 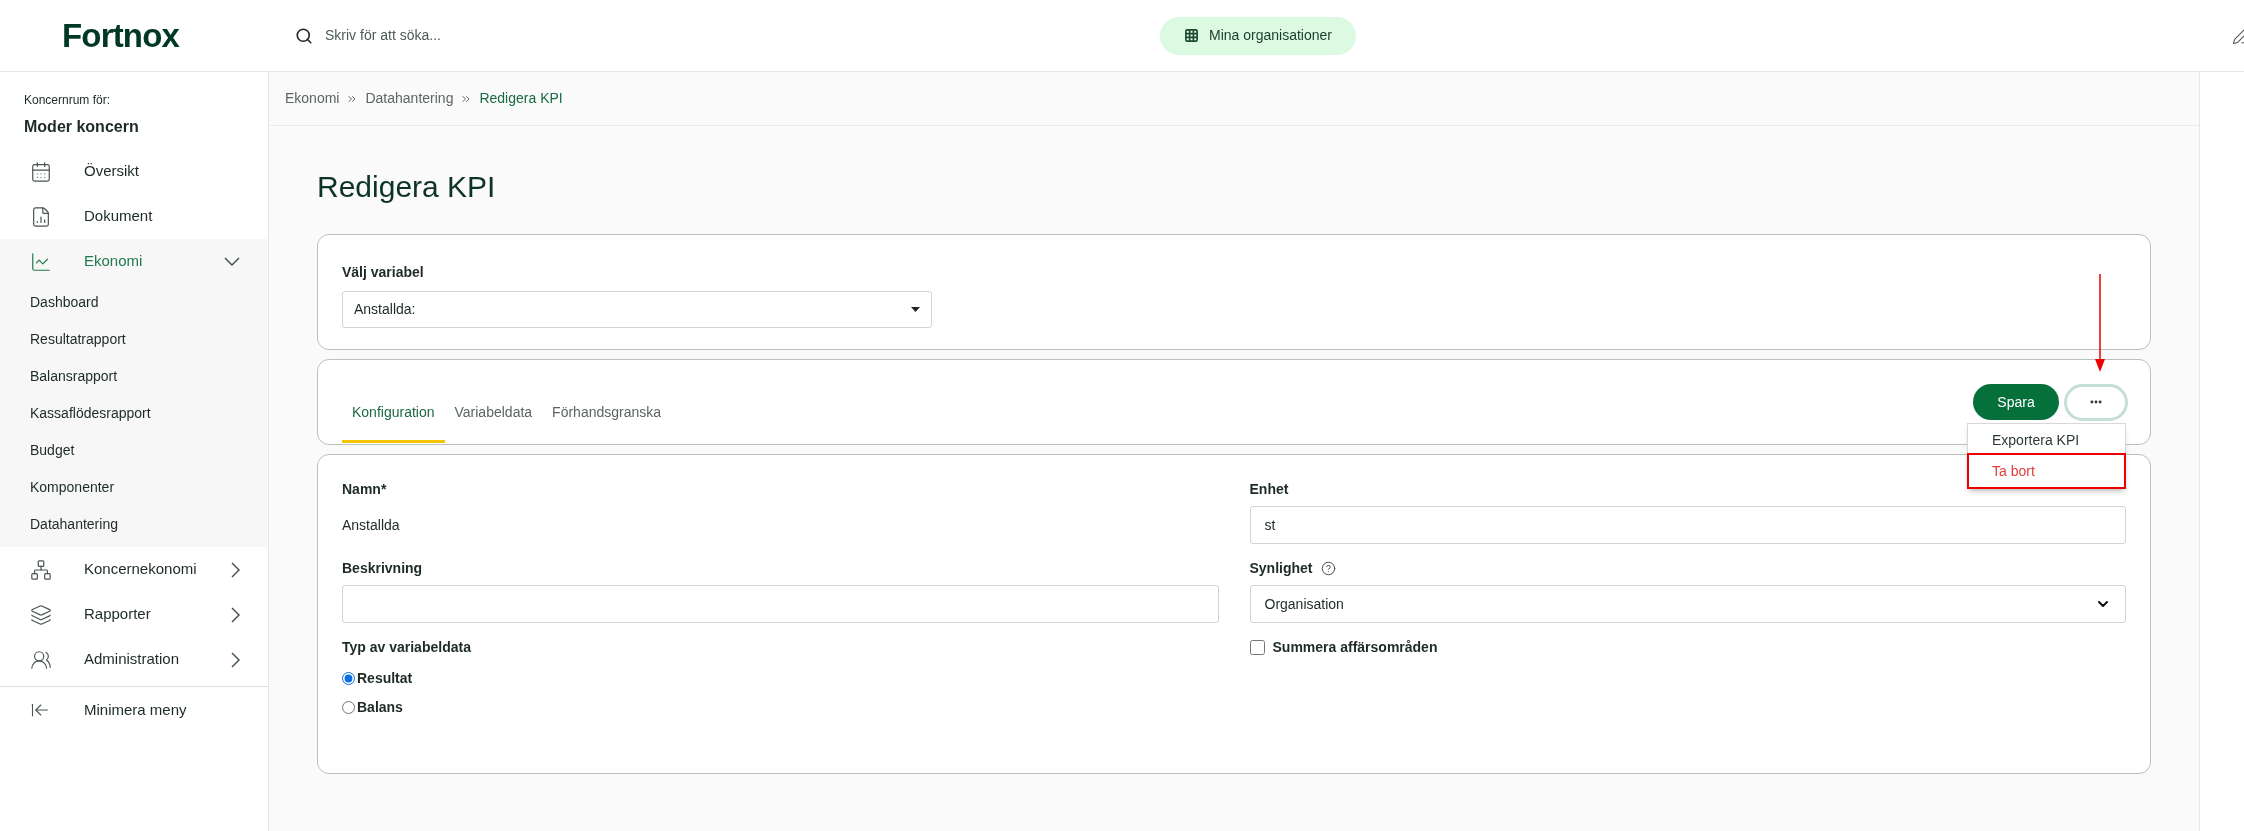 I want to click on sidebar-subitem: Balansrapport, so click(x=134, y=376).